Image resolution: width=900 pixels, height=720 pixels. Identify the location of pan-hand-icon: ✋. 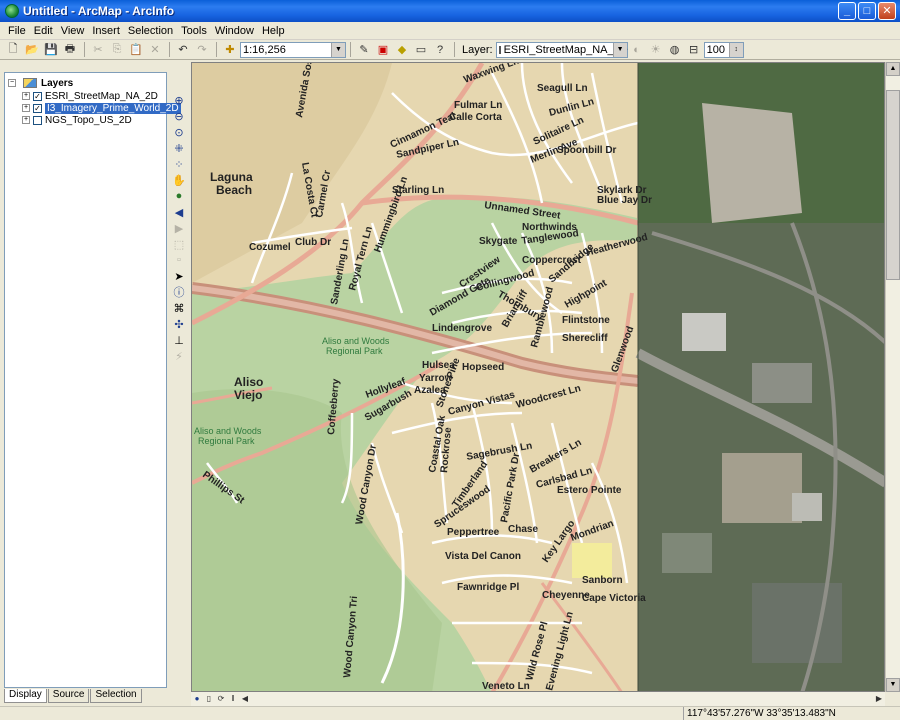
(179, 180).